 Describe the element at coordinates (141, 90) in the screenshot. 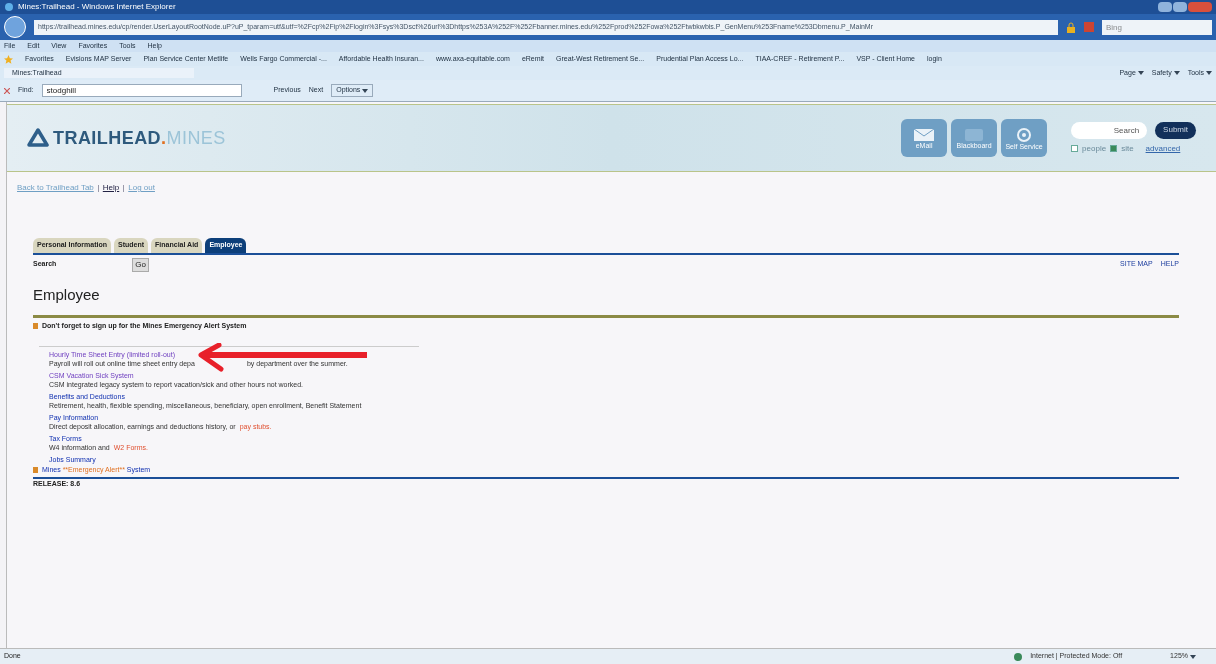

I see `find-field: stodghill` at that location.